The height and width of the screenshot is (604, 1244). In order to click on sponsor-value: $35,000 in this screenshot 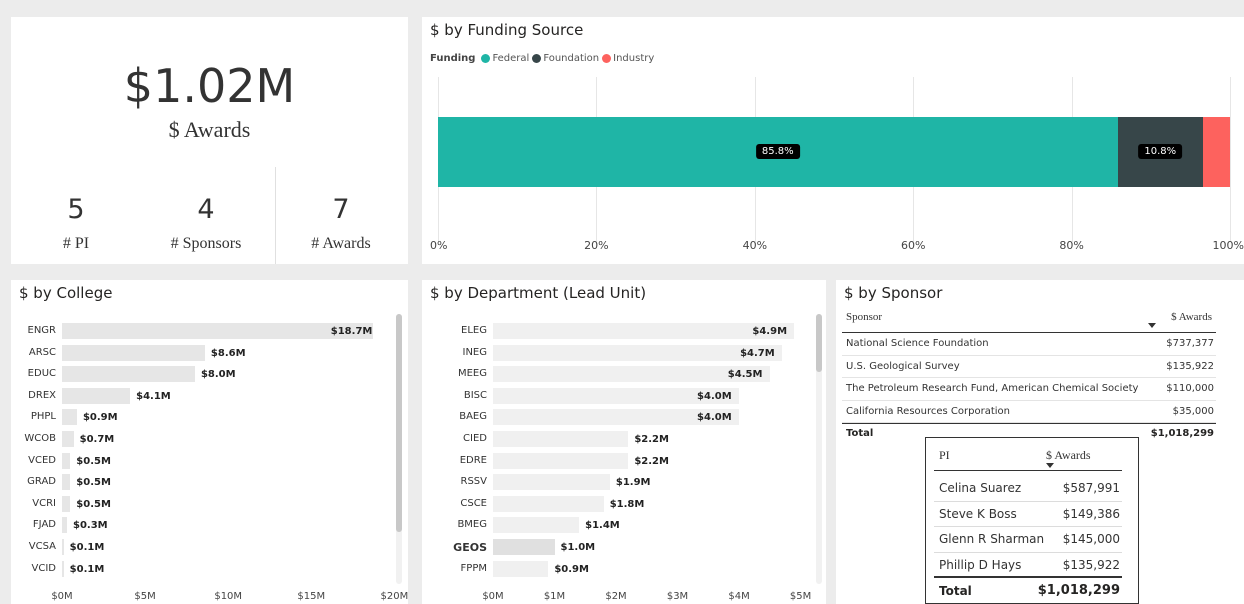, I will do `click(1193, 411)`.